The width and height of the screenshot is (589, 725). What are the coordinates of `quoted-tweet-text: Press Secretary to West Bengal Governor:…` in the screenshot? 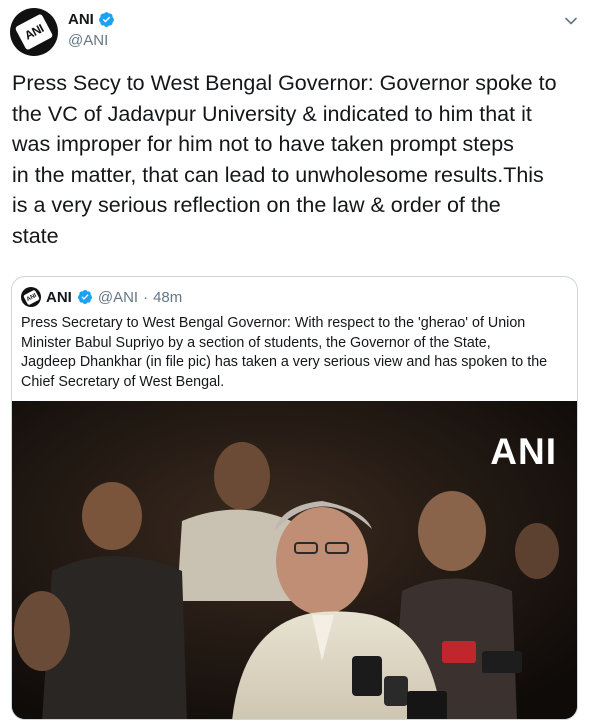 It's located at (284, 352).